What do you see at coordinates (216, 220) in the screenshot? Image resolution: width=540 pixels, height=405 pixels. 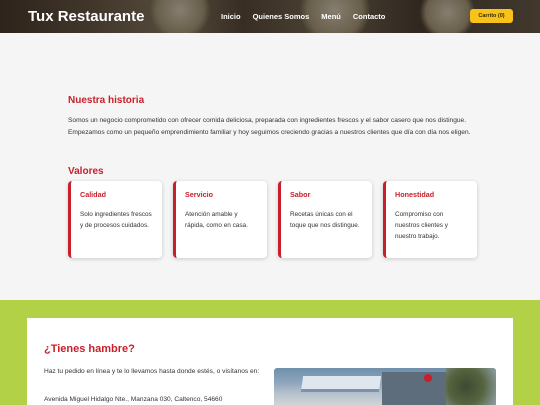 I see `value-card-text: Atención amable y rápida, como en casa.` at bounding box center [216, 220].